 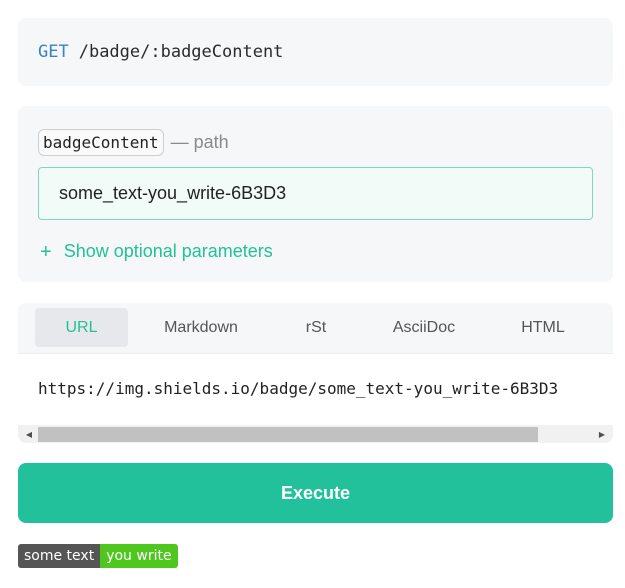 I want to click on param-kind: — path, so click(x=199, y=142).